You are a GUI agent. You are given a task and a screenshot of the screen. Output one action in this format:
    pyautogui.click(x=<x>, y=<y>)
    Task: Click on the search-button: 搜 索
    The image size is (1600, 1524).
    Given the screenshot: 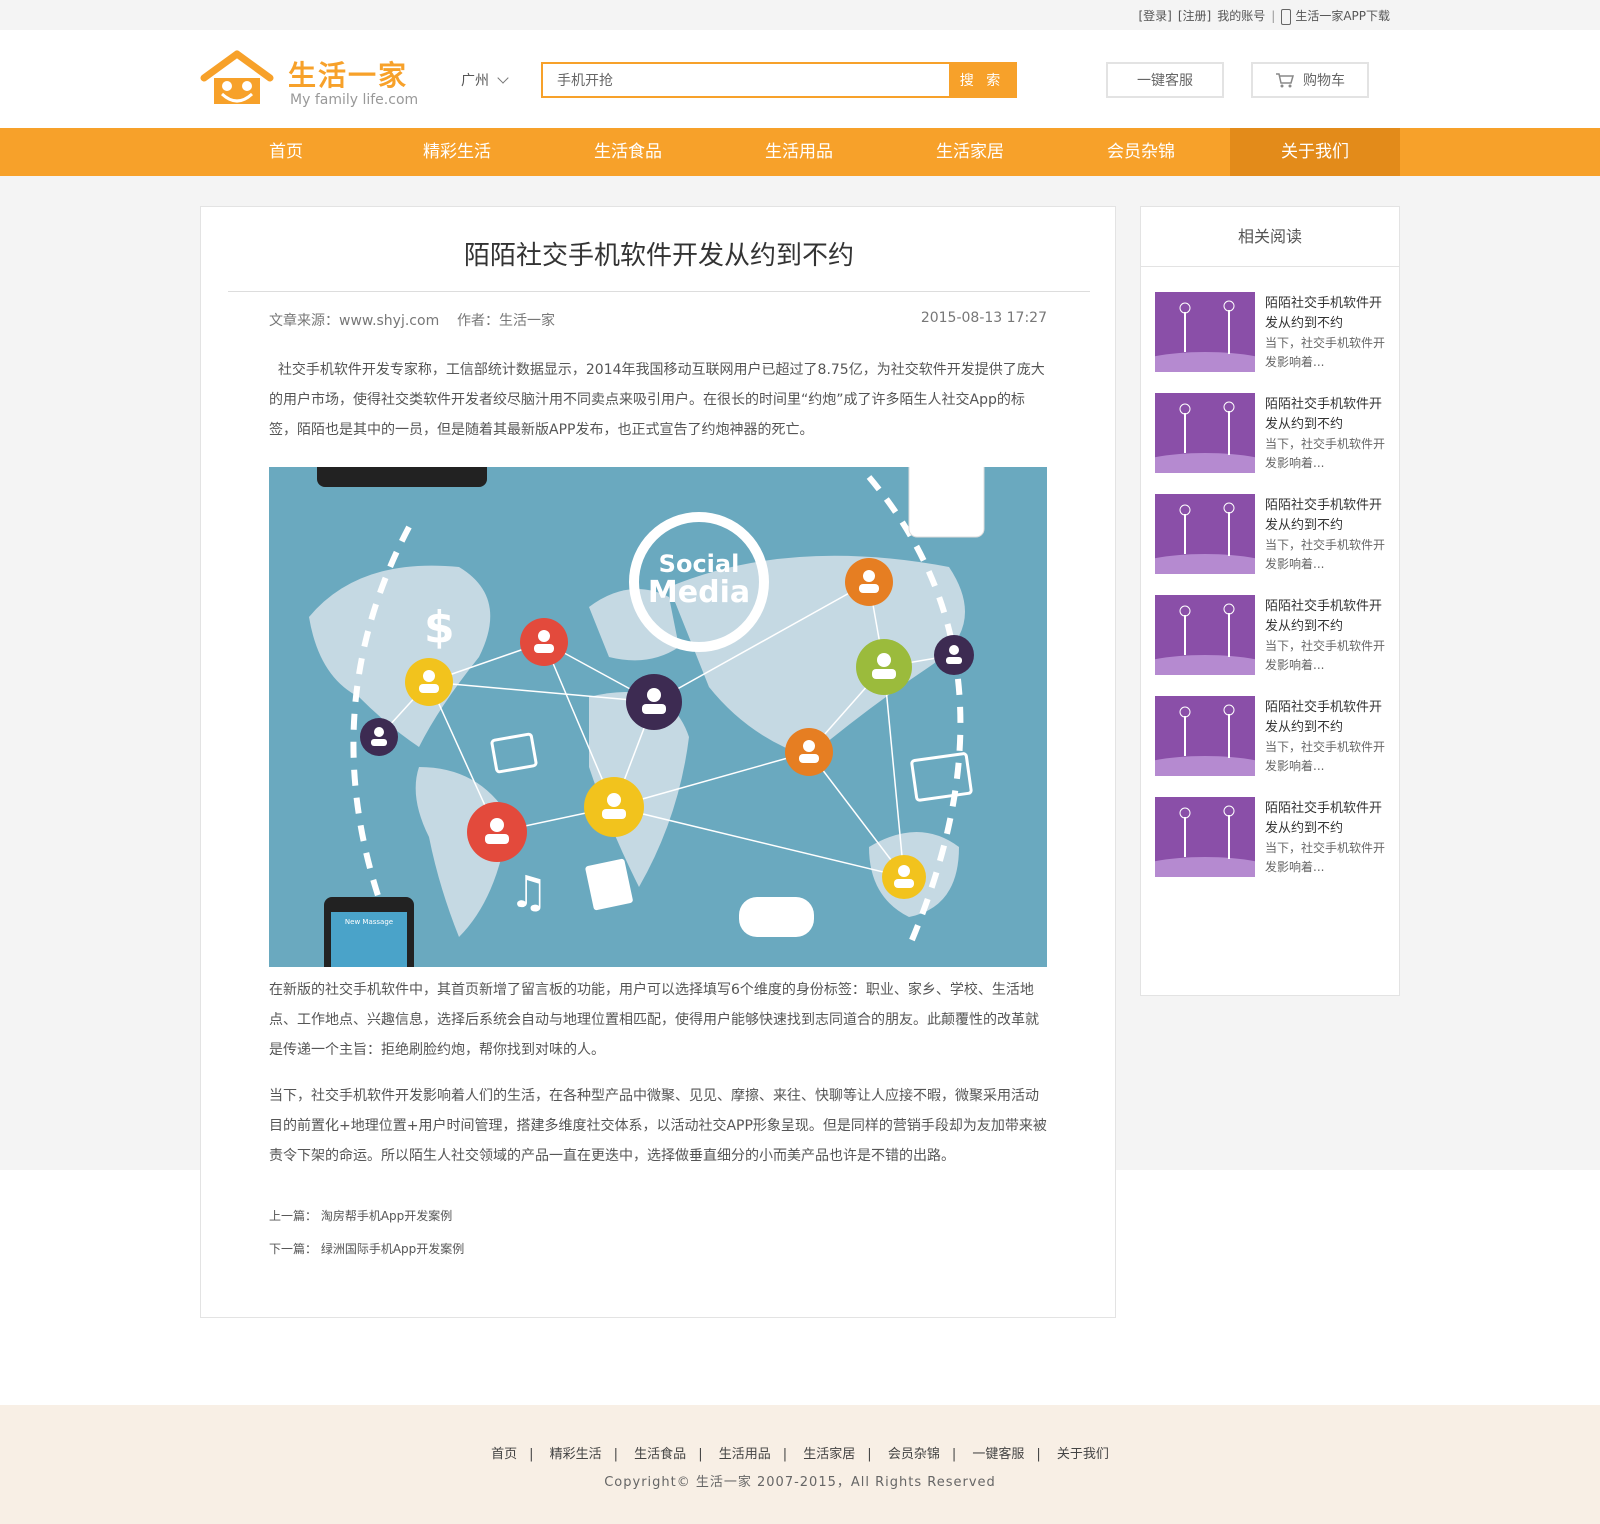 What is the action you would take?
    pyautogui.click(x=982, y=80)
    